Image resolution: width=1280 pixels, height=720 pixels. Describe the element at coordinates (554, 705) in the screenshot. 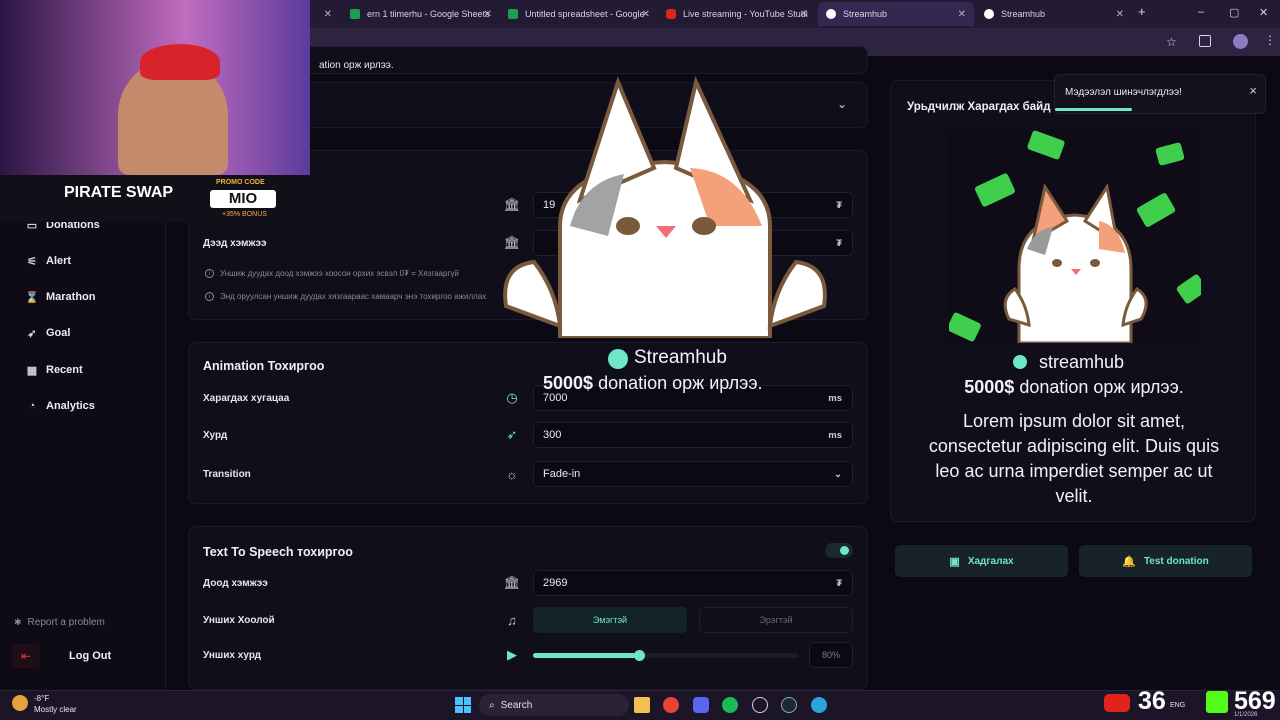

I see `taskbar-search: ⌕ Search` at that location.